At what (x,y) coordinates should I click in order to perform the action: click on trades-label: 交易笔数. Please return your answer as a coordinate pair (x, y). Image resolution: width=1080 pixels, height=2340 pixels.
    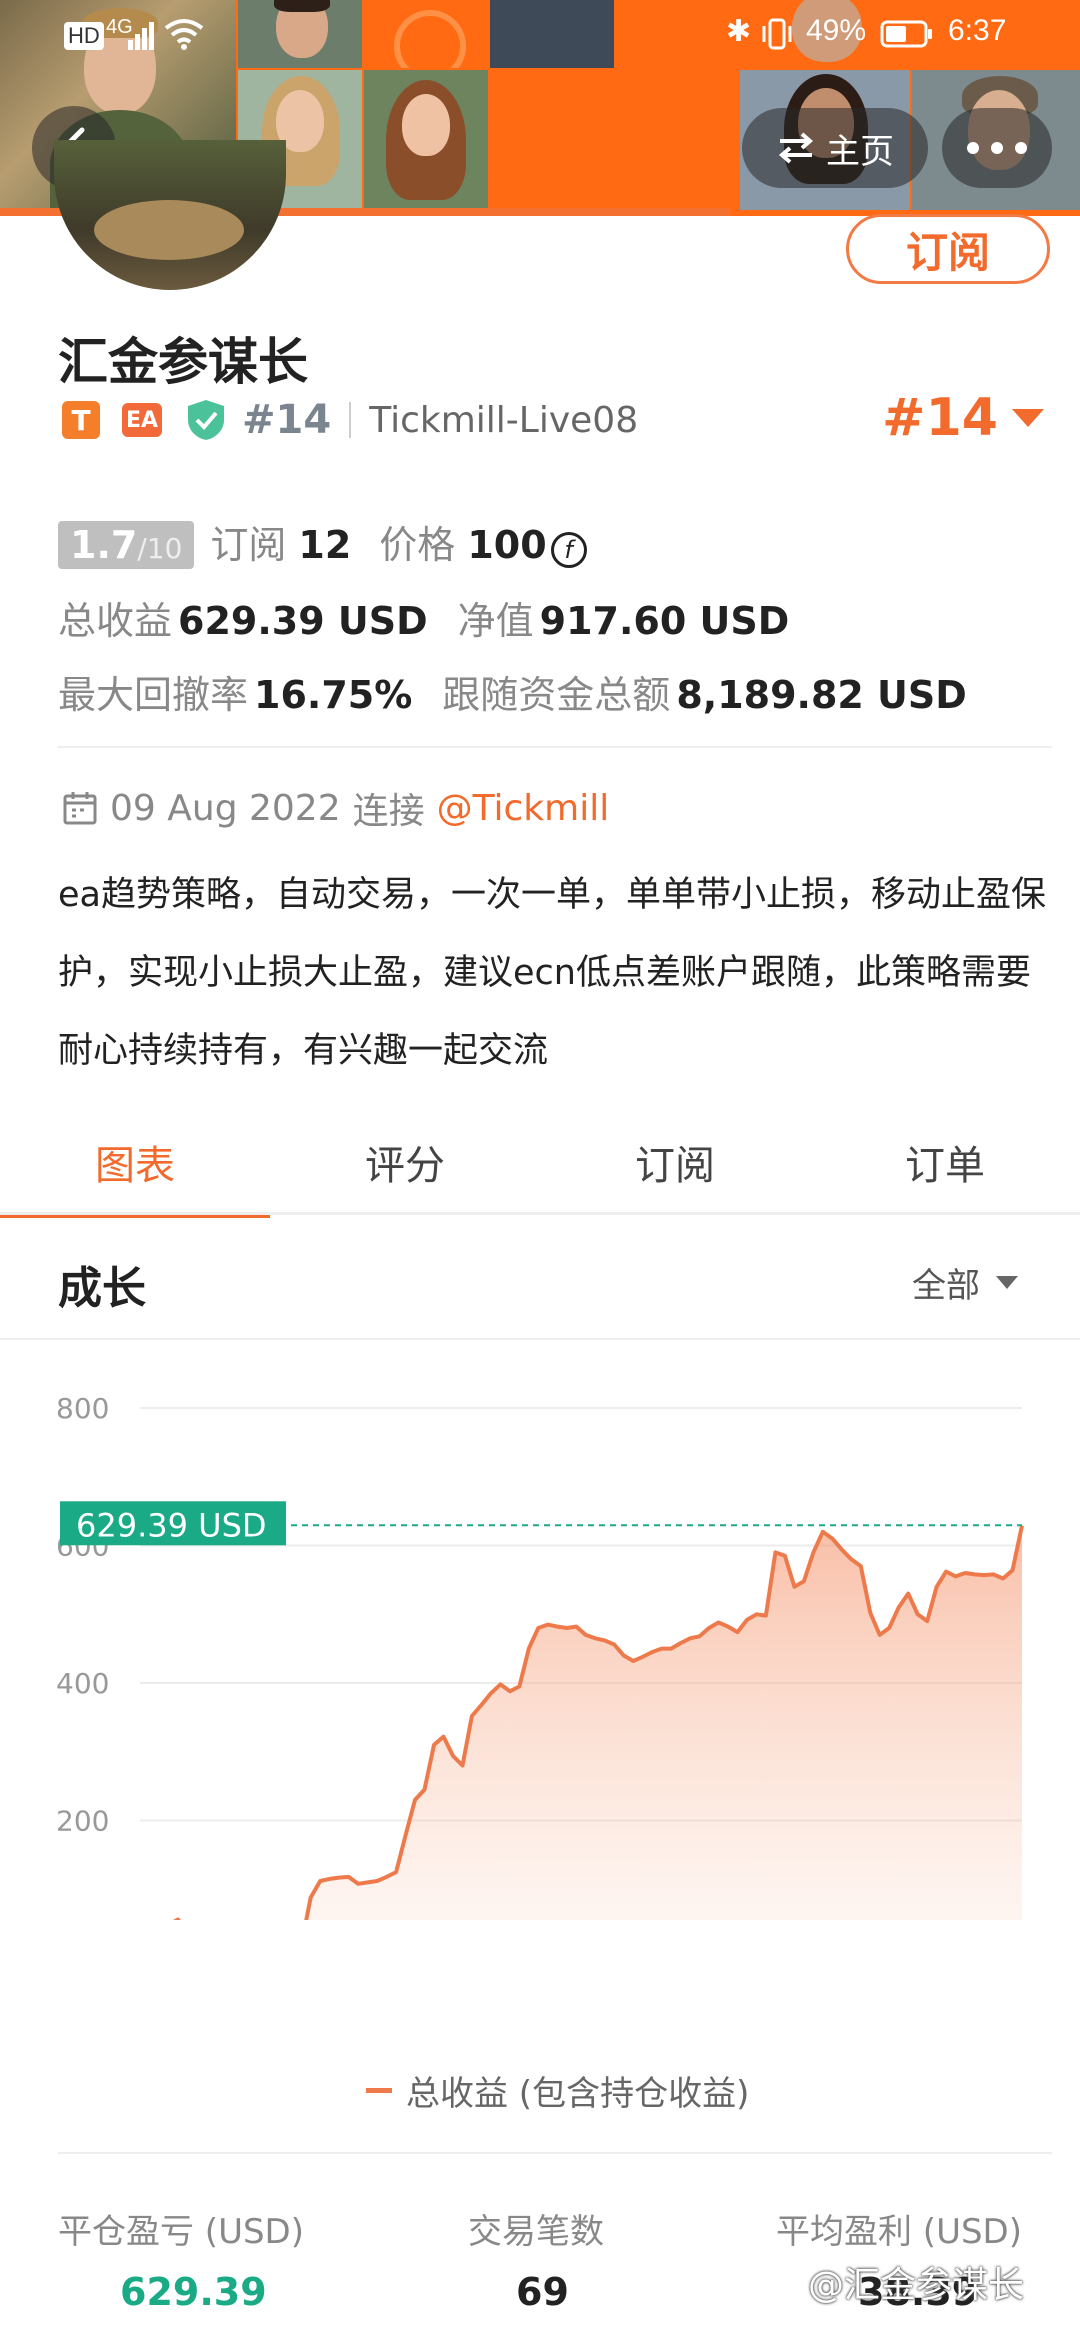
    Looking at the image, I should click on (536, 2232).